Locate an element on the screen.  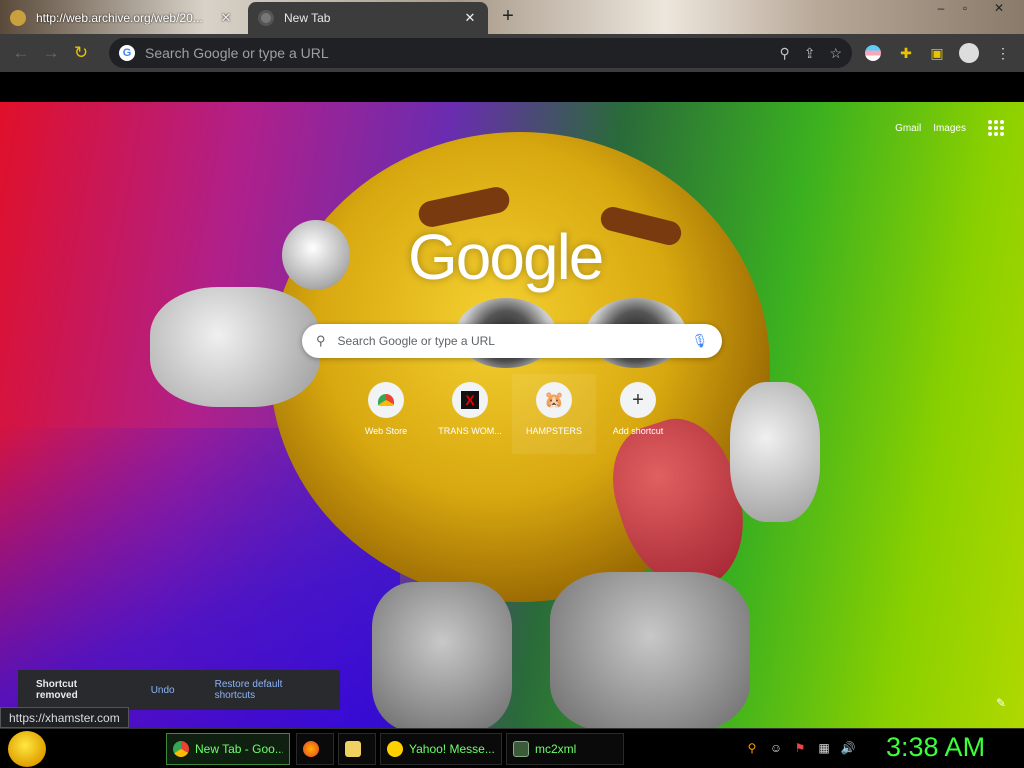
undo-button: Undo is located at coordinates (163, 690).